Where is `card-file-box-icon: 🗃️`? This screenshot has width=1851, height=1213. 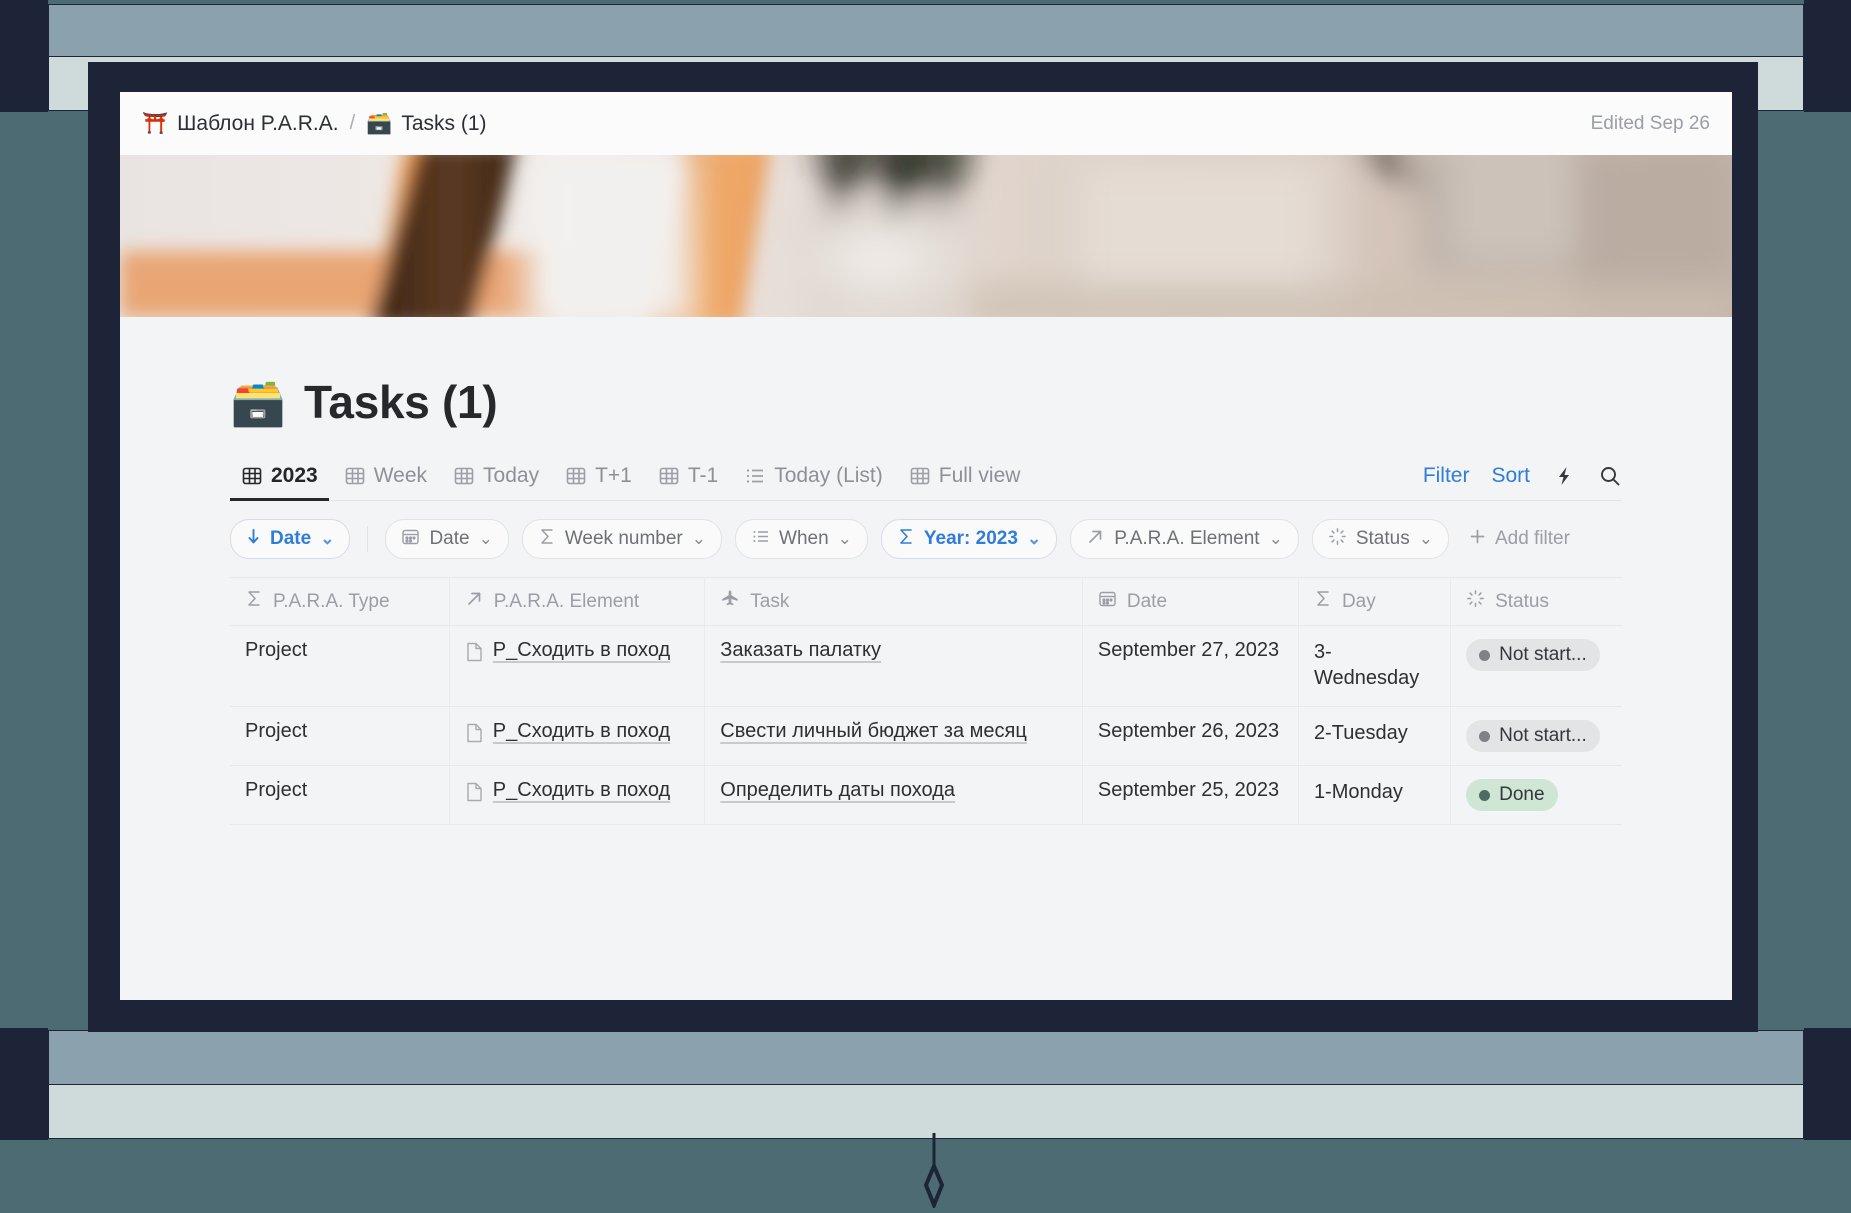 card-file-box-icon: 🗃️ is located at coordinates (258, 402).